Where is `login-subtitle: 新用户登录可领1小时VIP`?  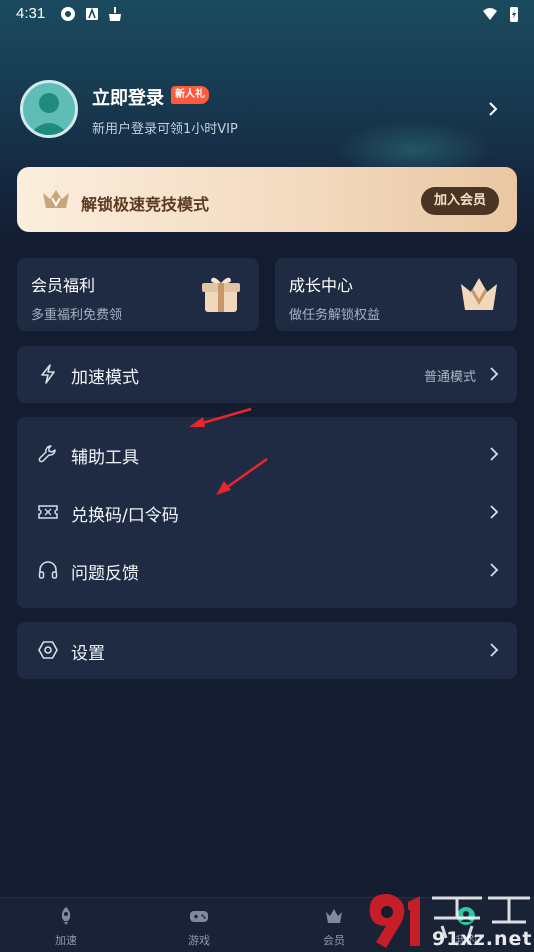 login-subtitle: 新用户登录可领1小时VIP is located at coordinates (165, 129).